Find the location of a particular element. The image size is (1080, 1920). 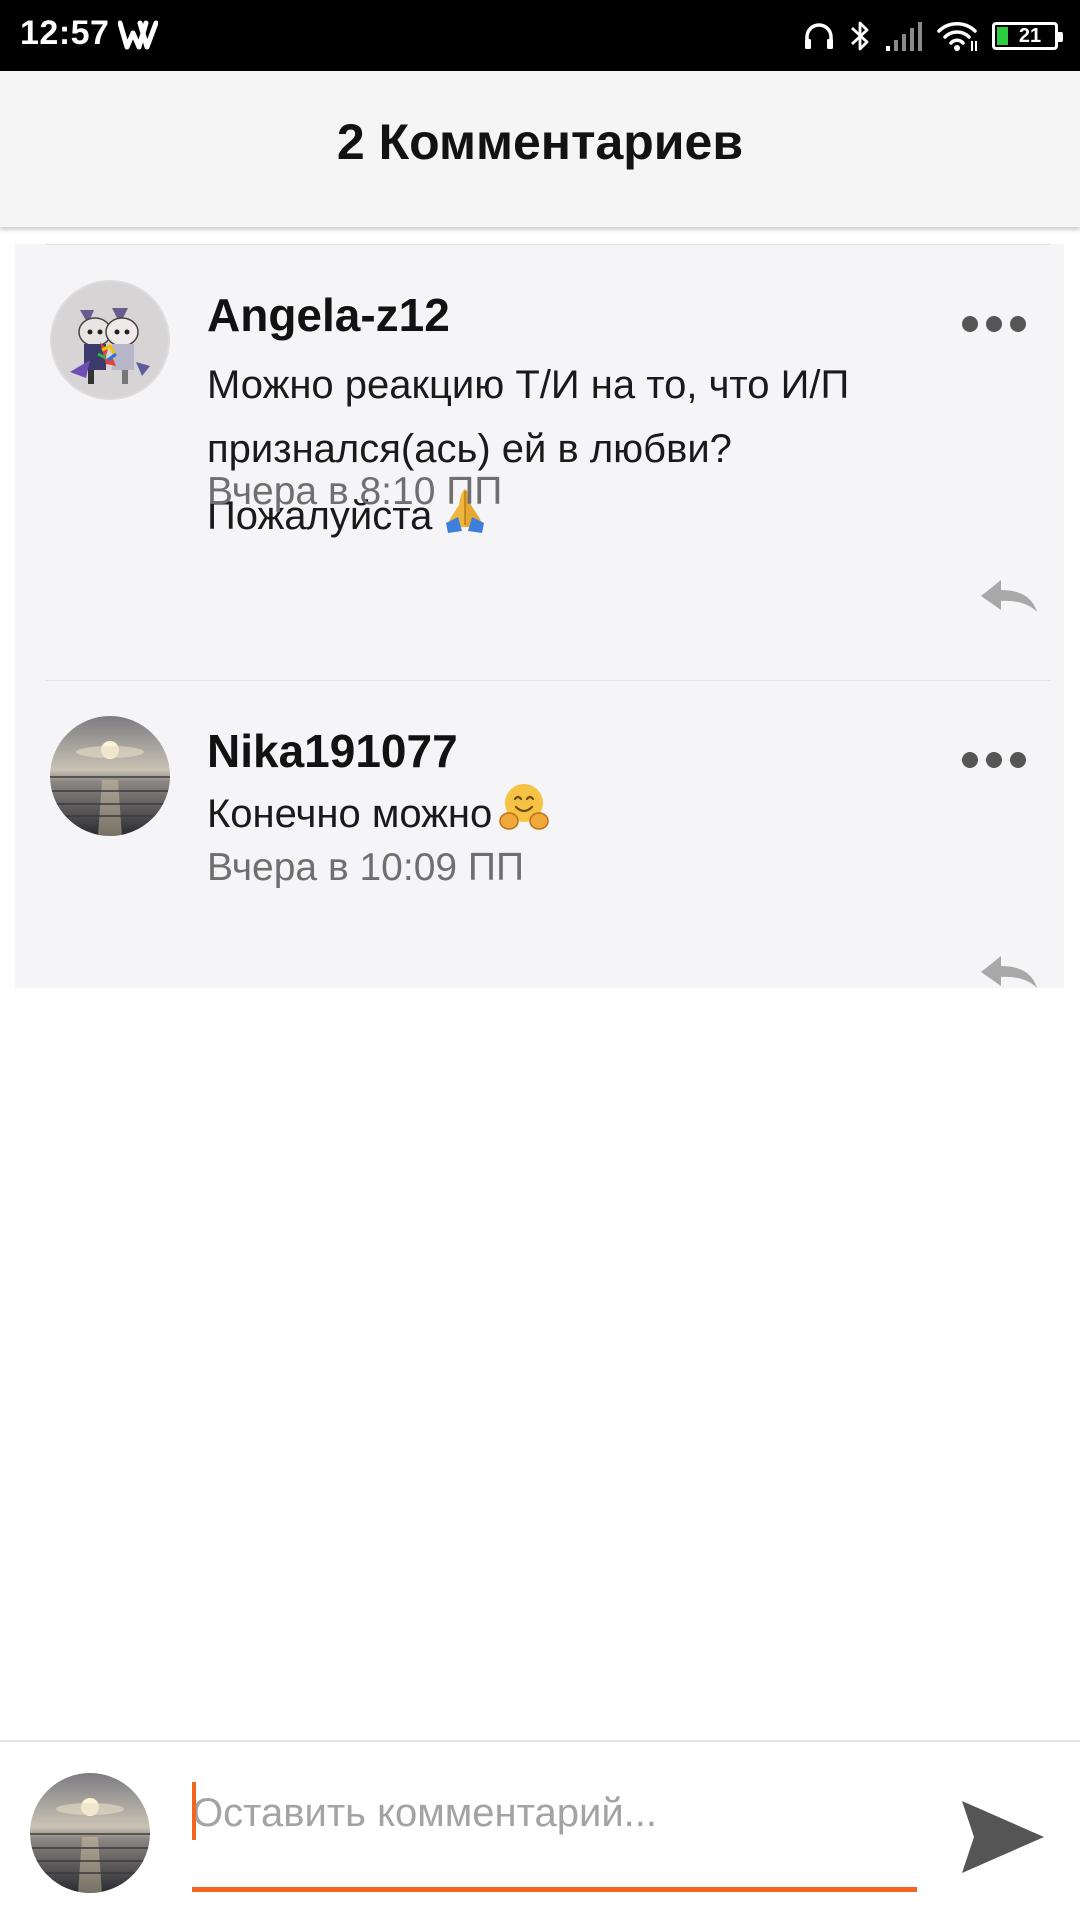

page-title: 2 Комментариев is located at coordinates (540, 142).